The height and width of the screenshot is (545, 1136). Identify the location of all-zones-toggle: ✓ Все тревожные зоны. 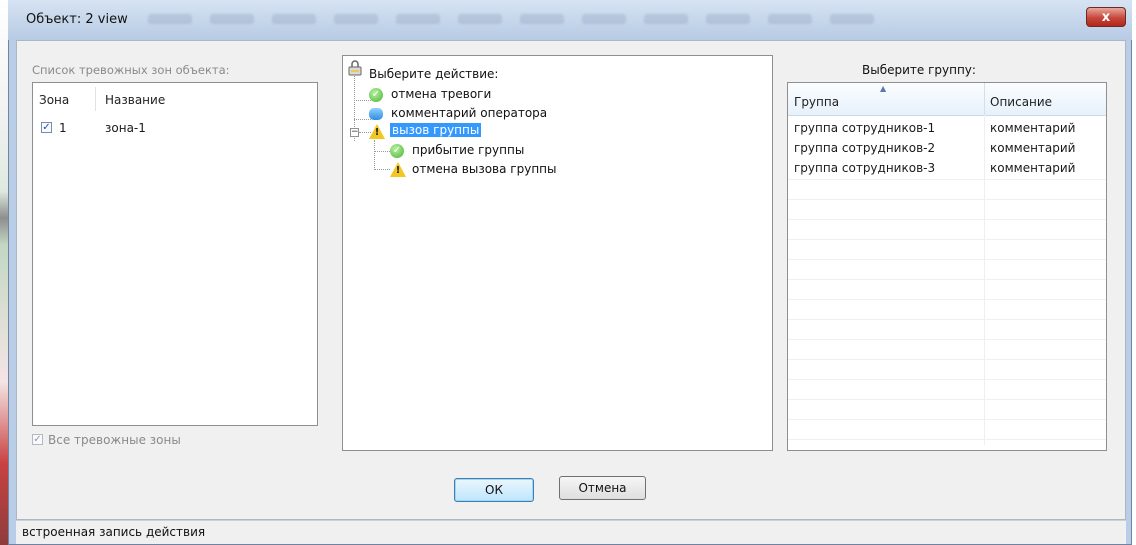
(132, 440).